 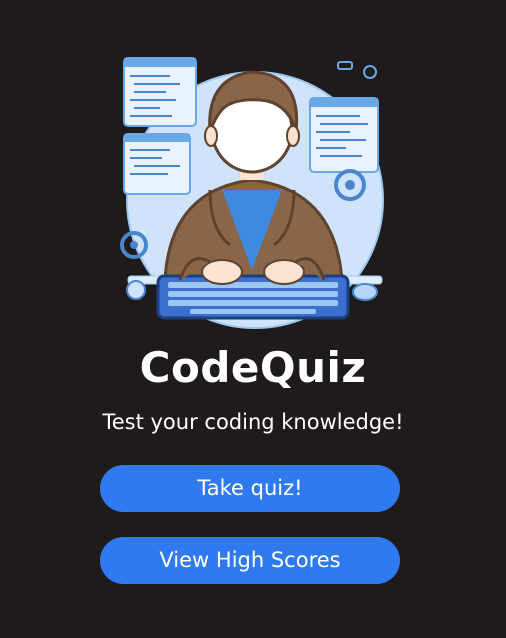 What do you see at coordinates (250, 560) in the screenshot?
I see `view-high-scores-button: View High Scores` at bounding box center [250, 560].